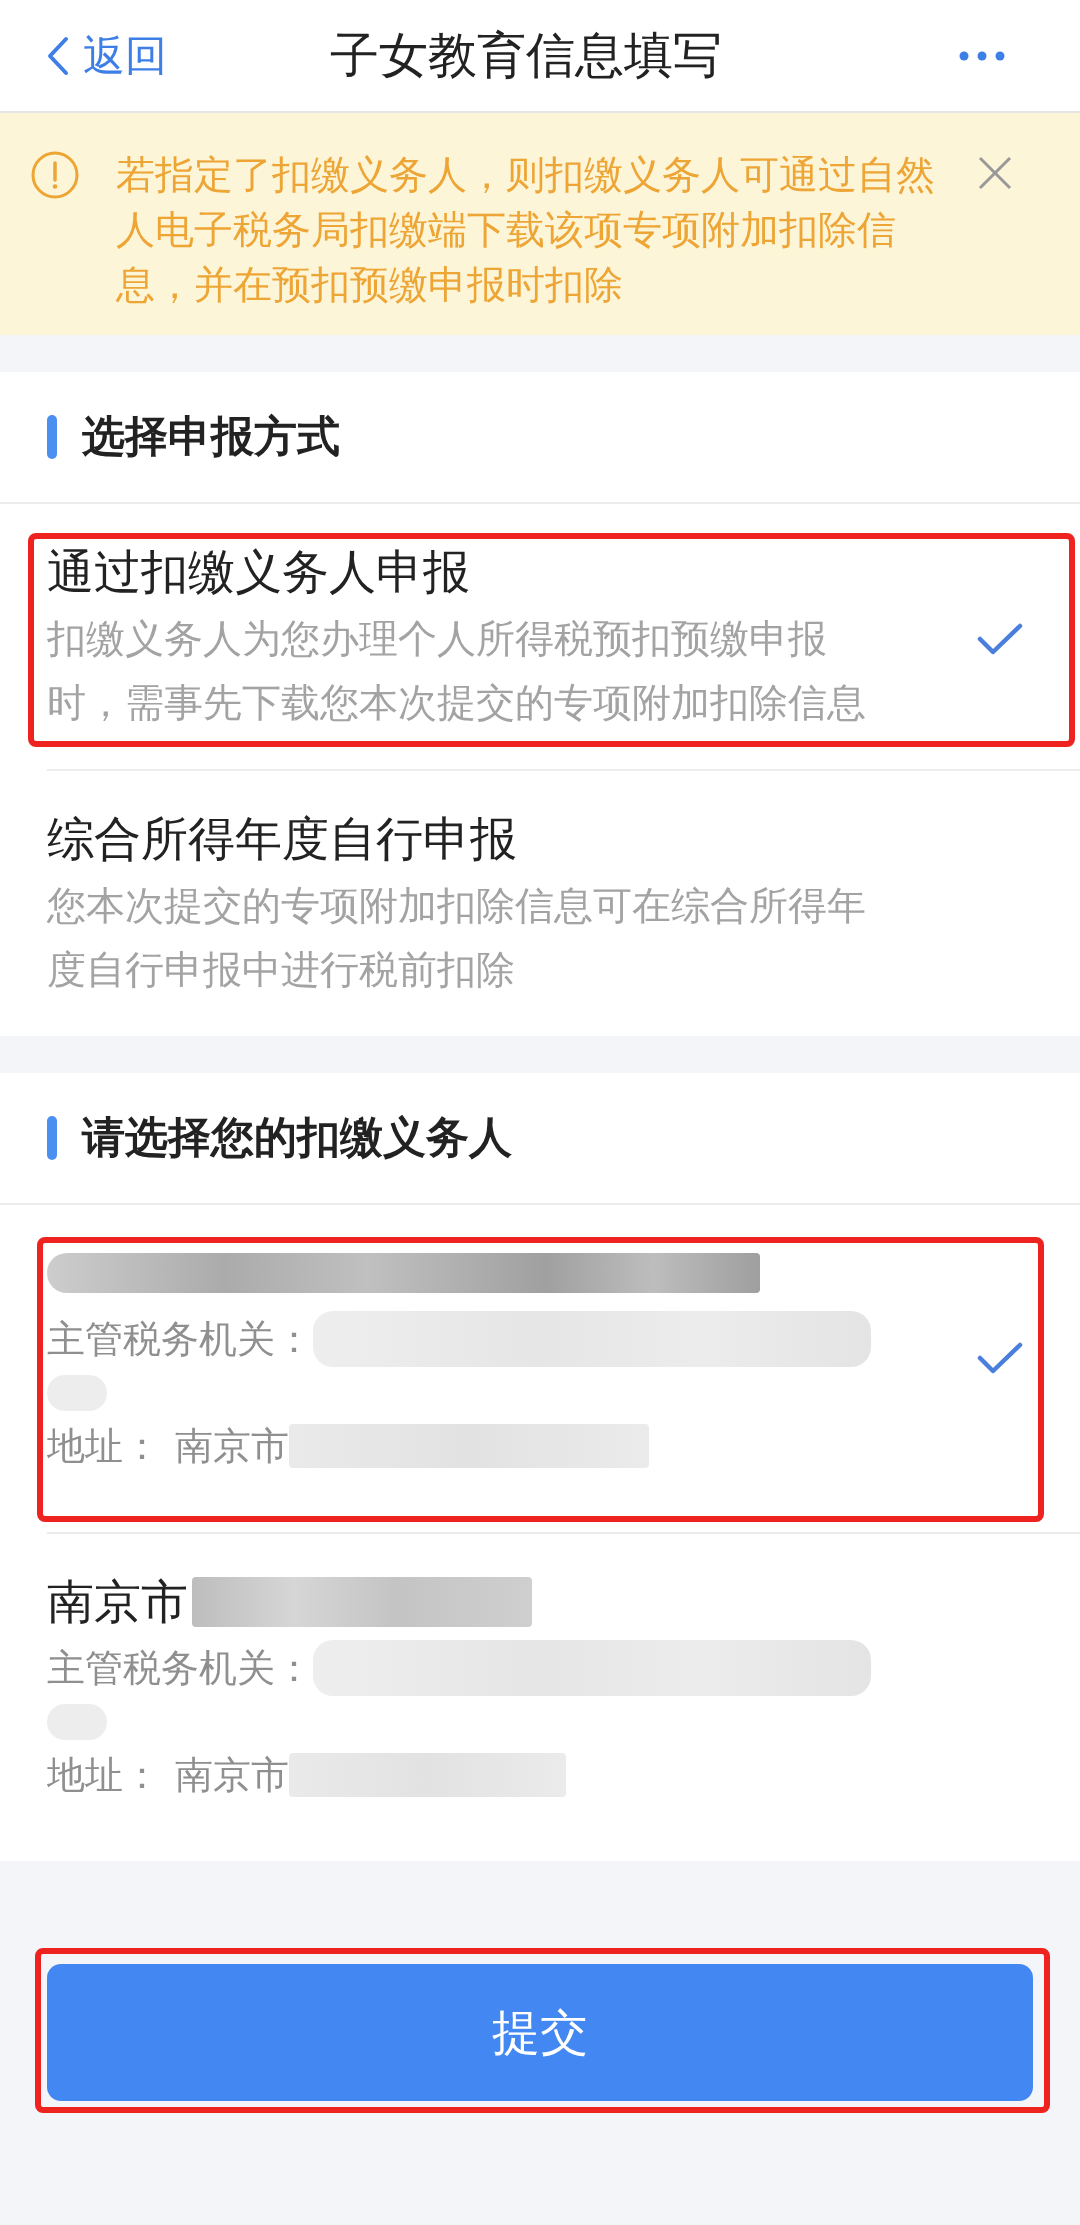 Image resolution: width=1080 pixels, height=2225 pixels. What do you see at coordinates (995, 173) in the screenshot?
I see `close-icon` at bounding box center [995, 173].